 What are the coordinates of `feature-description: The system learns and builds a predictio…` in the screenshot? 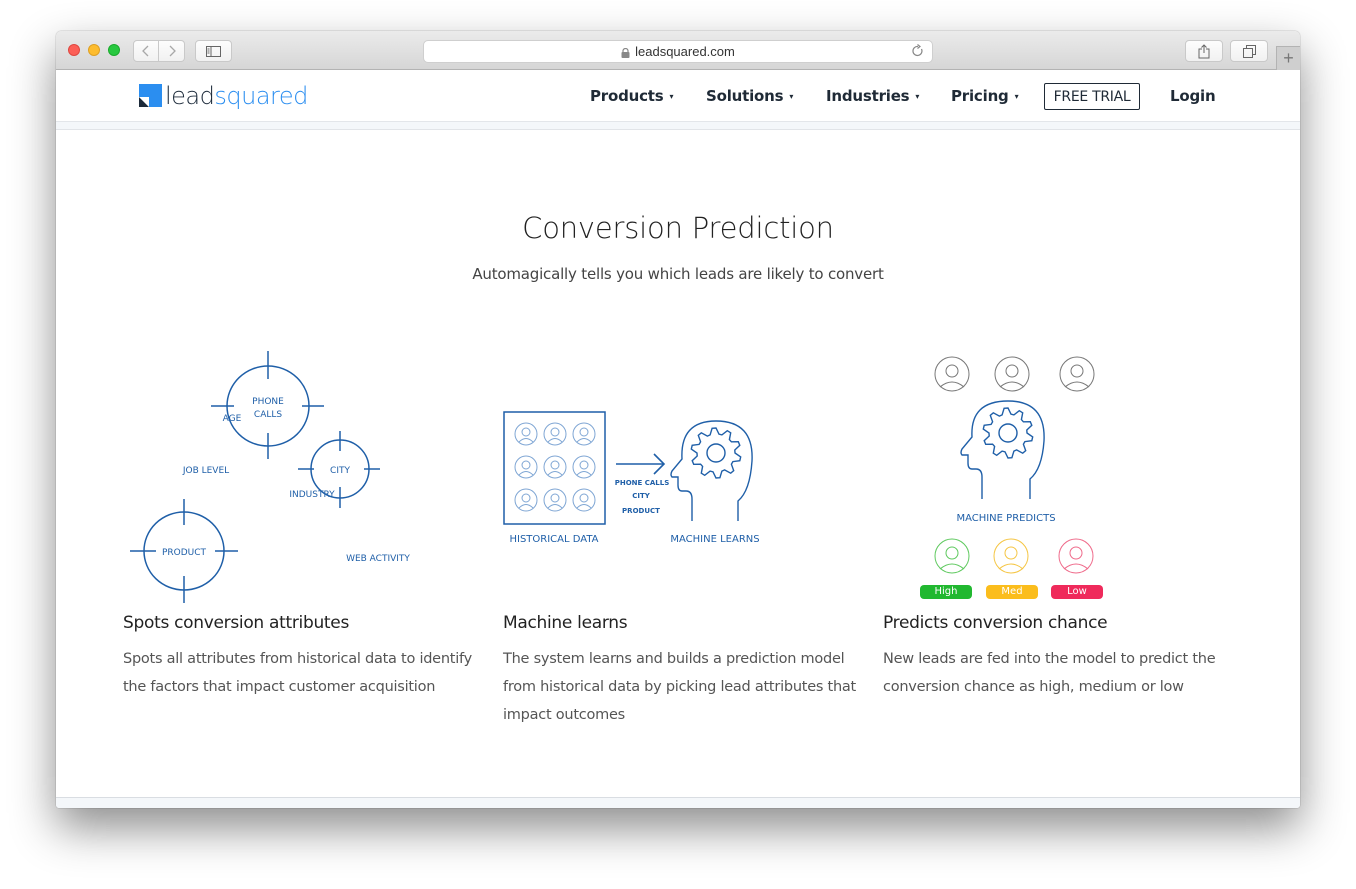 It's located at (683, 687).